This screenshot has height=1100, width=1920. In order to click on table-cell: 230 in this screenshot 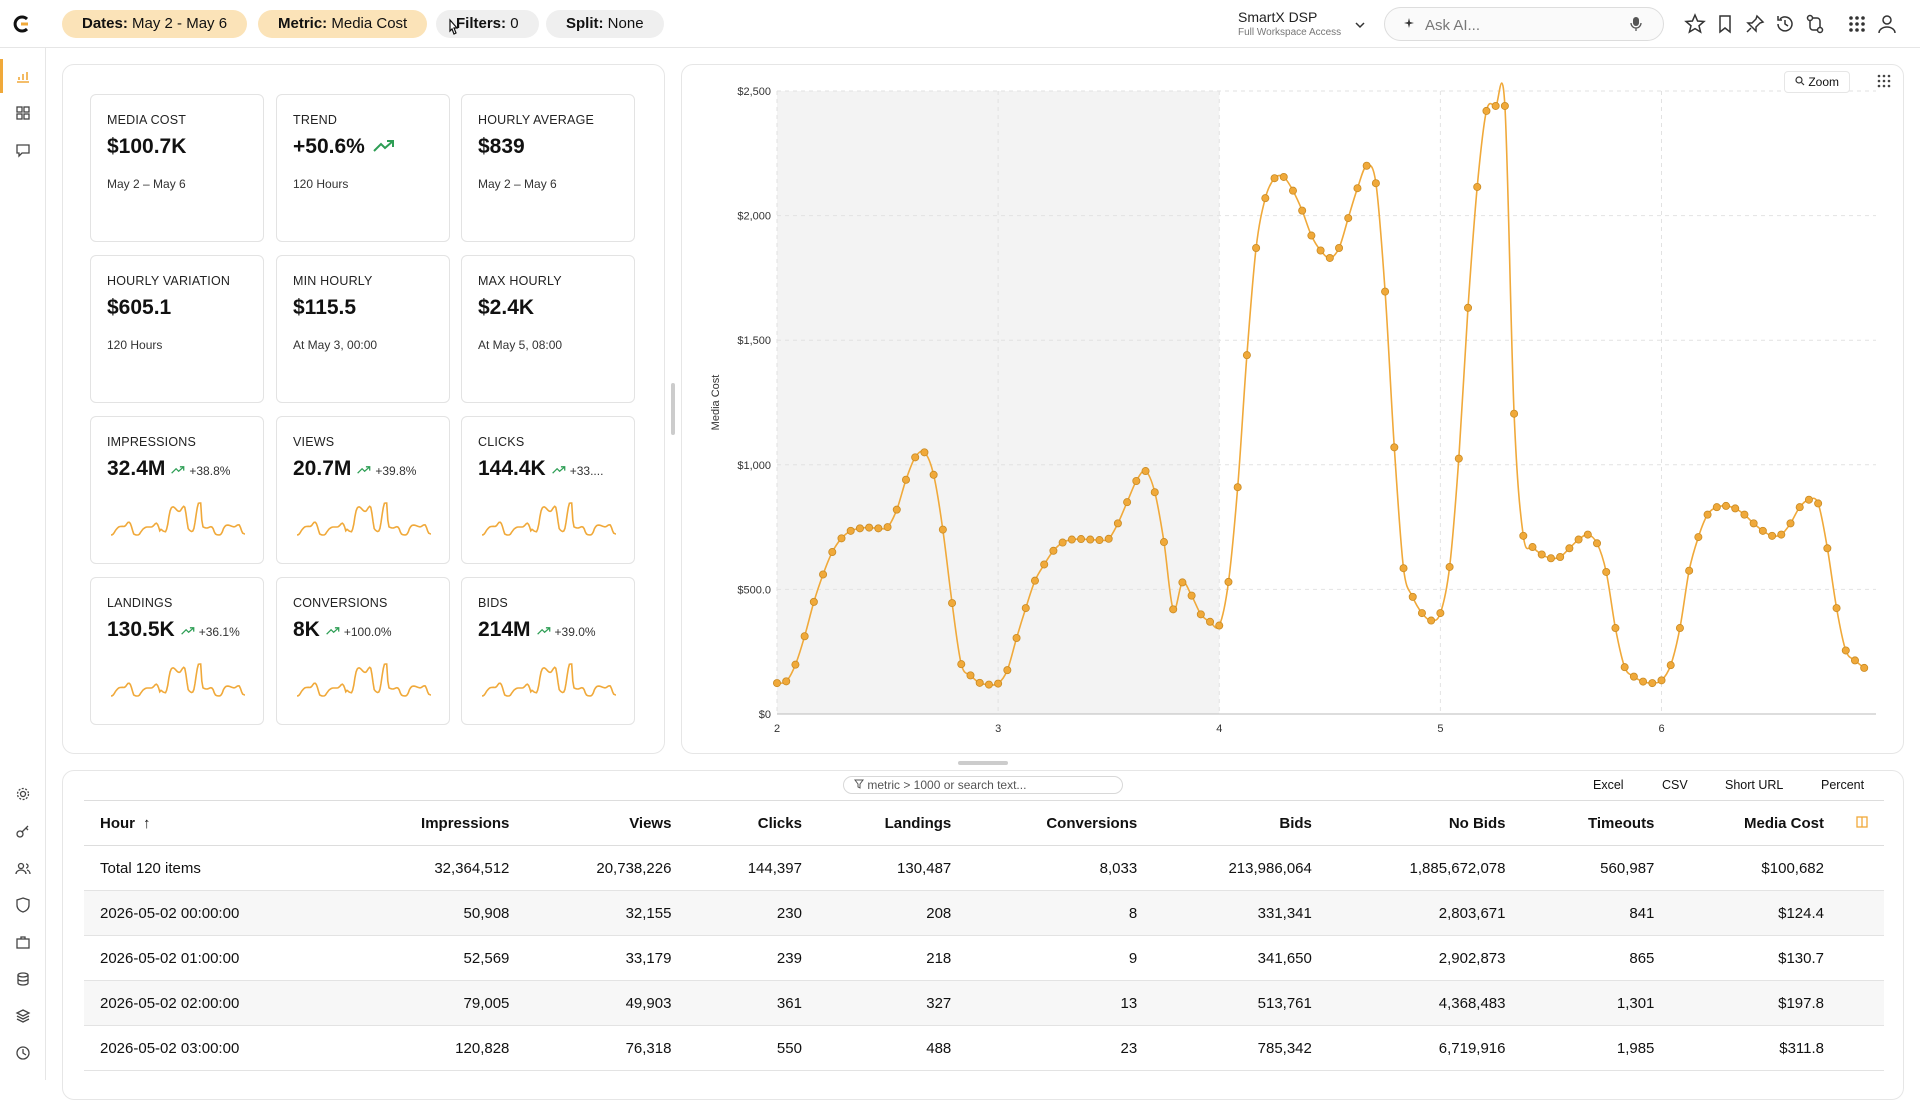, I will do `click(752, 913)`.